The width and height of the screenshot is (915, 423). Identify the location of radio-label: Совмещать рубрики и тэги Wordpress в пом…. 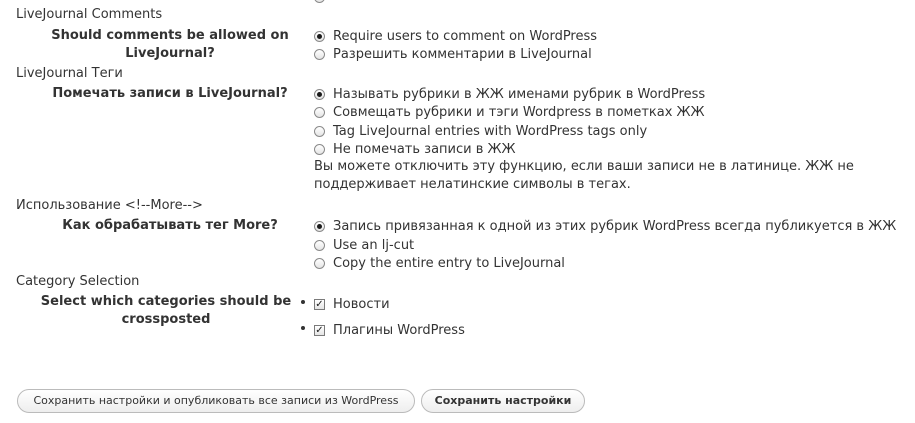
(519, 112).